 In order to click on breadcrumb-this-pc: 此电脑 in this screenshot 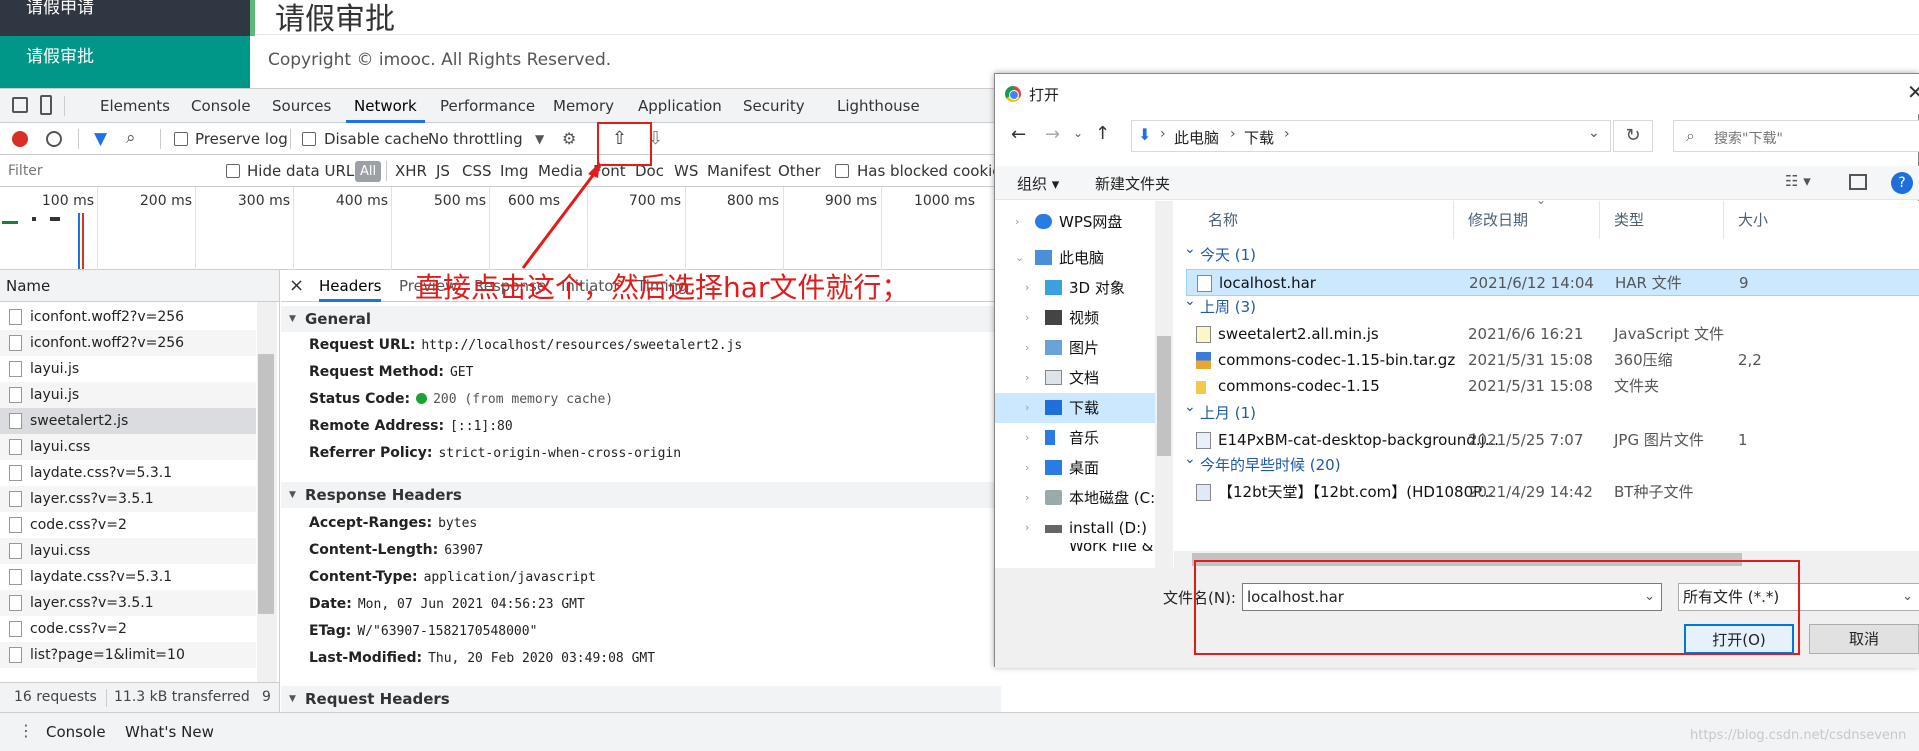, I will do `click(1196, 137)`.